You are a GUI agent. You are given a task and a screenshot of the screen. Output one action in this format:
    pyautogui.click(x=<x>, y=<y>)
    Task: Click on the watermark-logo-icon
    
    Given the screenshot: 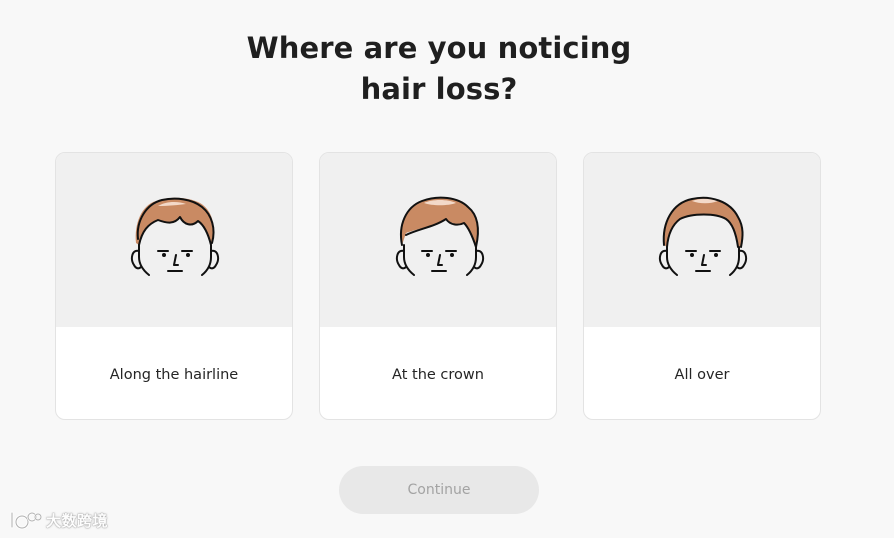 What is the action you would take?
    pyautogui.click(x=26, y=520)
    